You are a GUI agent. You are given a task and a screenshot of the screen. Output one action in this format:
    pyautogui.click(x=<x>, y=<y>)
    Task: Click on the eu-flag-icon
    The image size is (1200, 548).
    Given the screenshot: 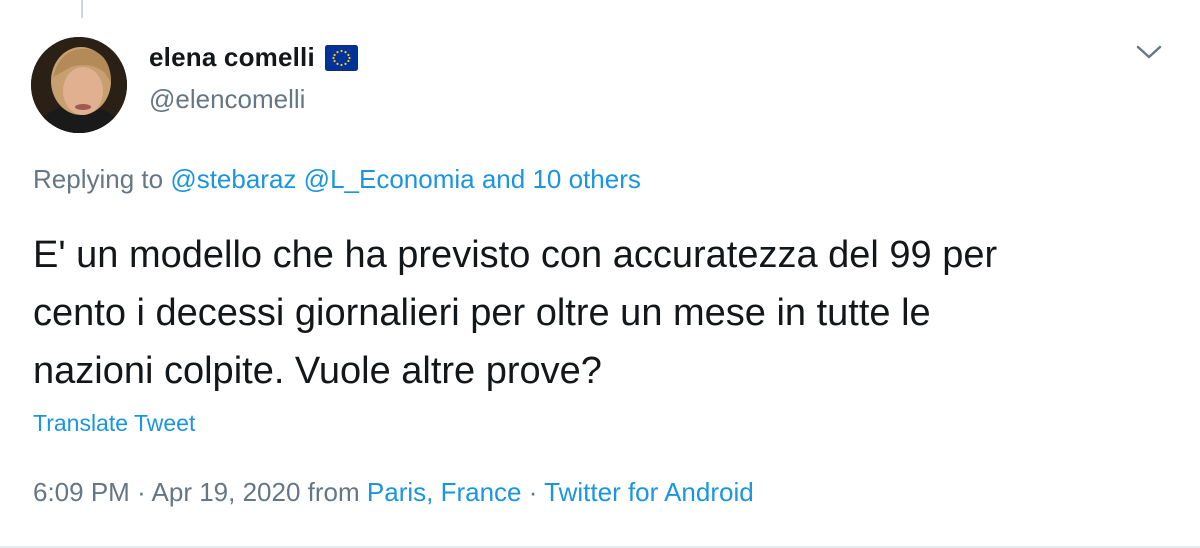 What is the action you would take?
    pyautogui.click(x=341, y=57)
    